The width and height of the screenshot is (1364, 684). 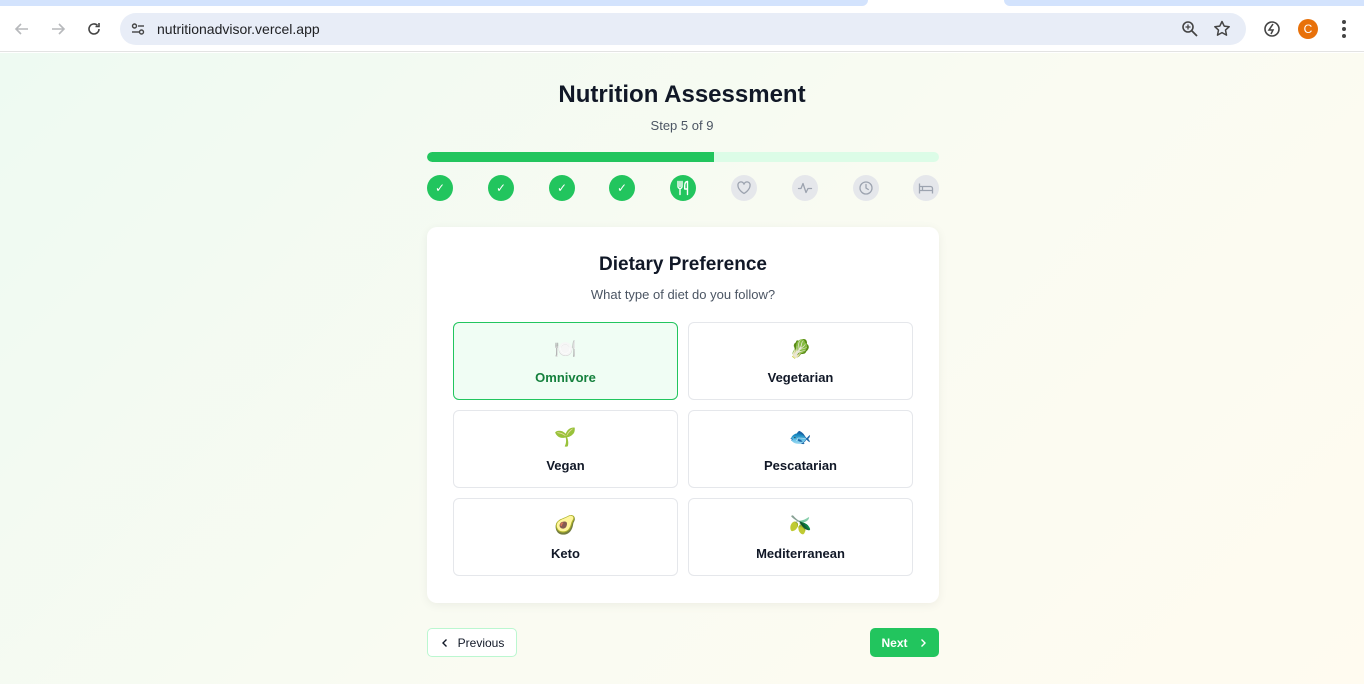 I want to click on seedling-icon: 🌱, so click(x=565, y=437).